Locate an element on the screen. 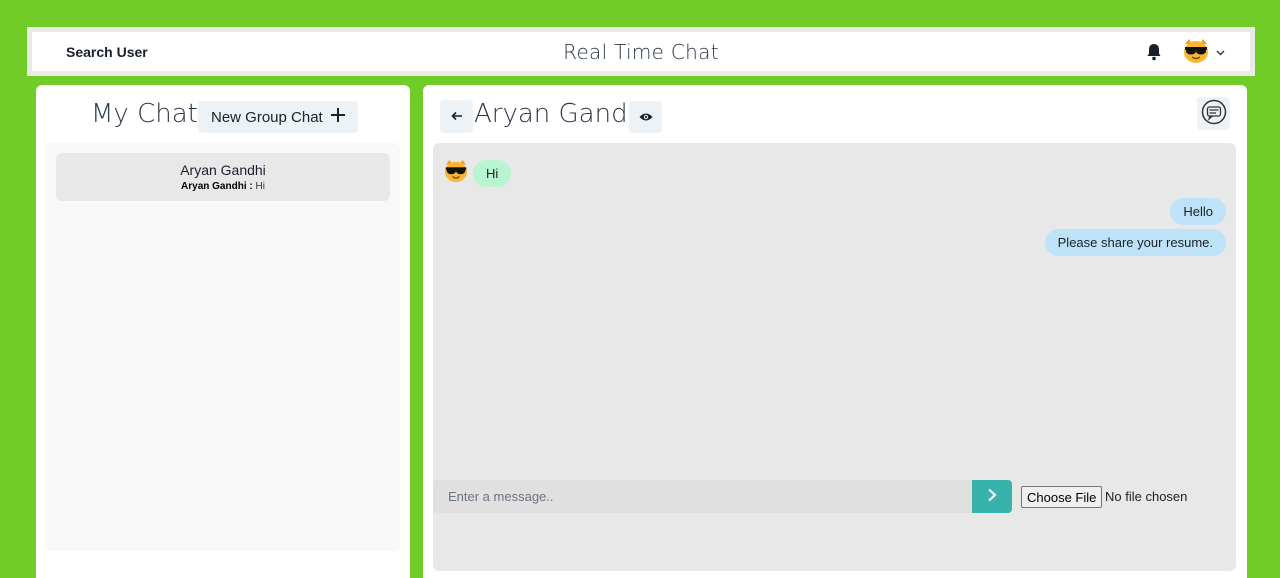 The width and height of the screenshot is (1280, 578). chat-item-preview-sender: Aryan Gandhi : is located at coordinates (217, 186).